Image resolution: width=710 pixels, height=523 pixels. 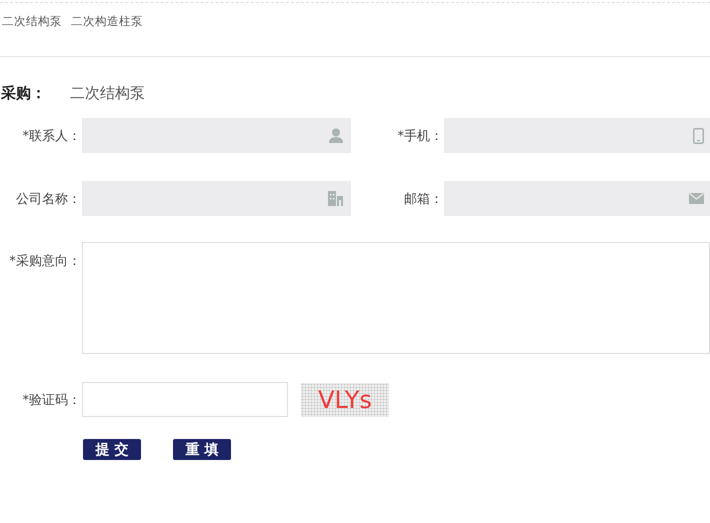 I want to click on purchase-label: 采购：, so click(x=24, y=93).